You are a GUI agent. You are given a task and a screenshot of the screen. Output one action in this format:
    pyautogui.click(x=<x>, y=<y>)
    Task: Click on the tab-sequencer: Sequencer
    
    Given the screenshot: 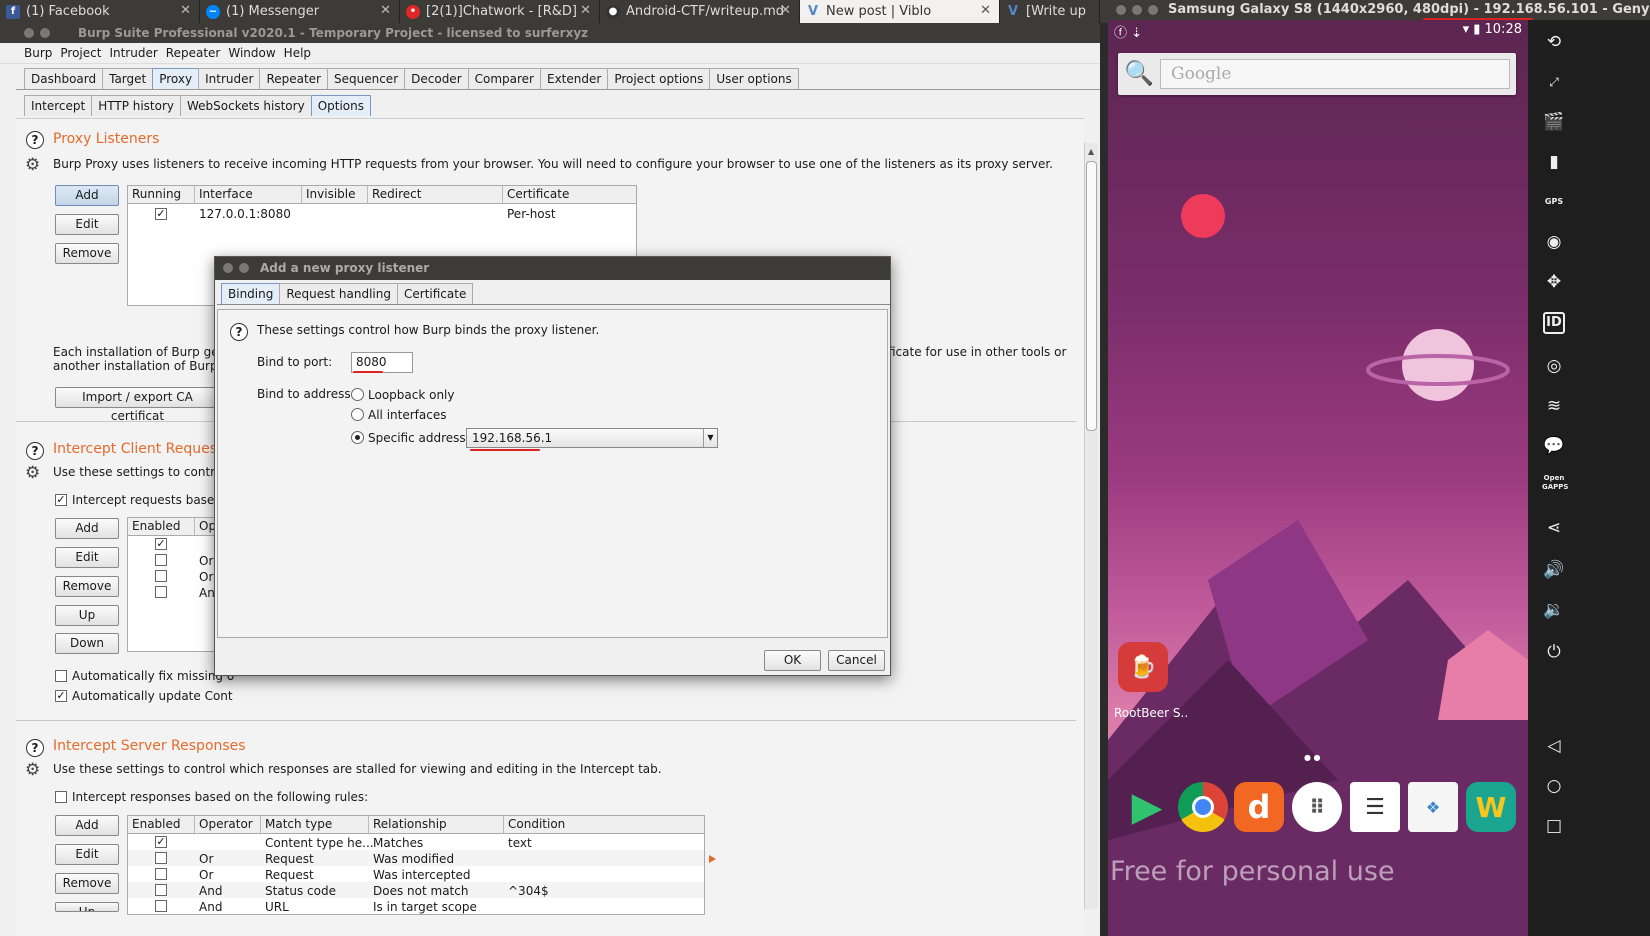 What is the action you would take?
    pyautogui.click(x=366, y=78)
    